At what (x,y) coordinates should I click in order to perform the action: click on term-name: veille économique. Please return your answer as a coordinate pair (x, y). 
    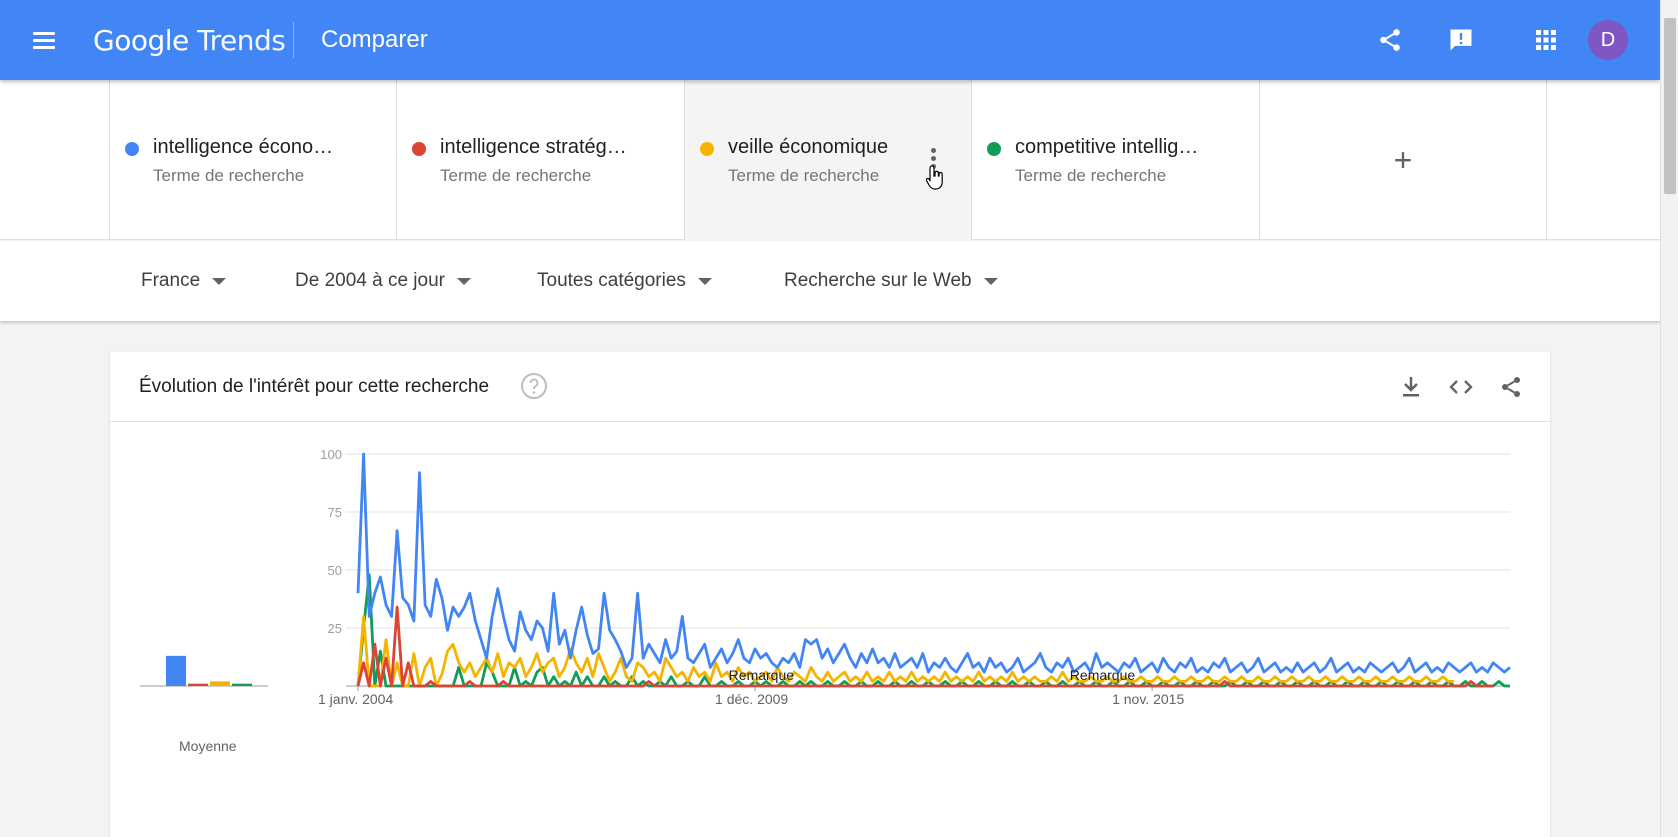
    Looking at the image, I should click on (808, 147).